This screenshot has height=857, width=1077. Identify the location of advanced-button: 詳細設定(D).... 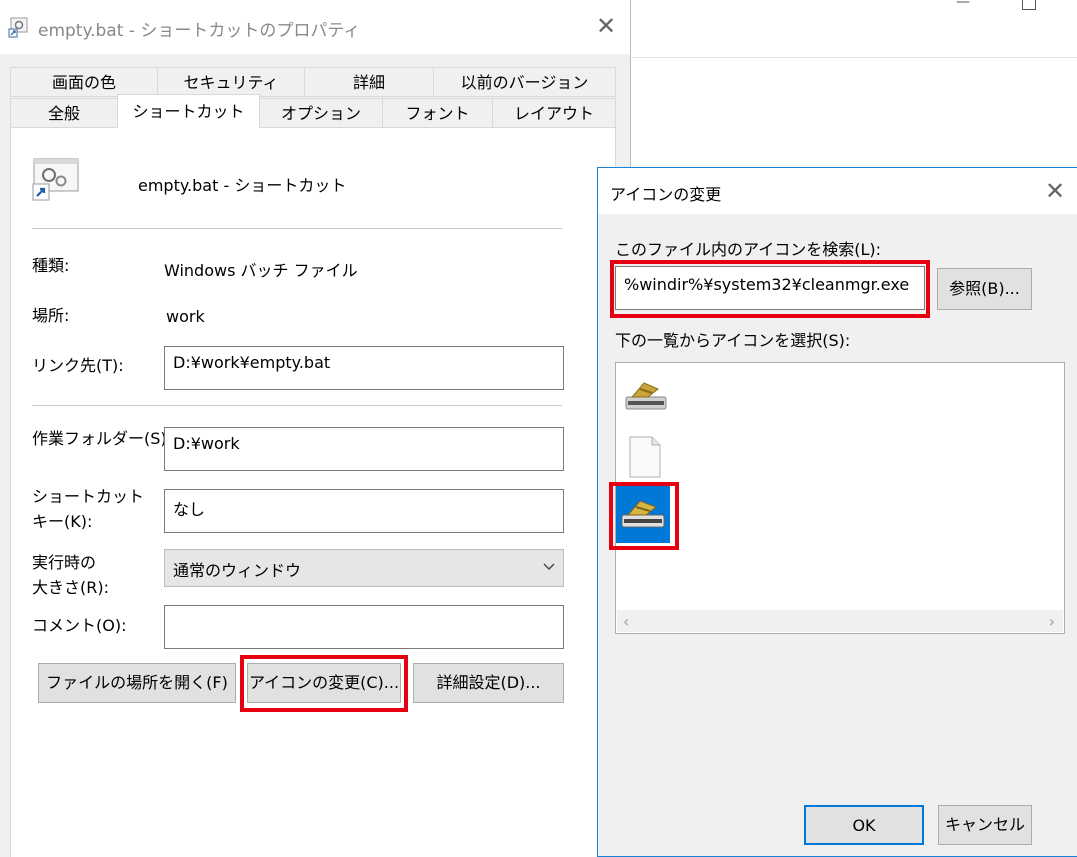
(488, 683).